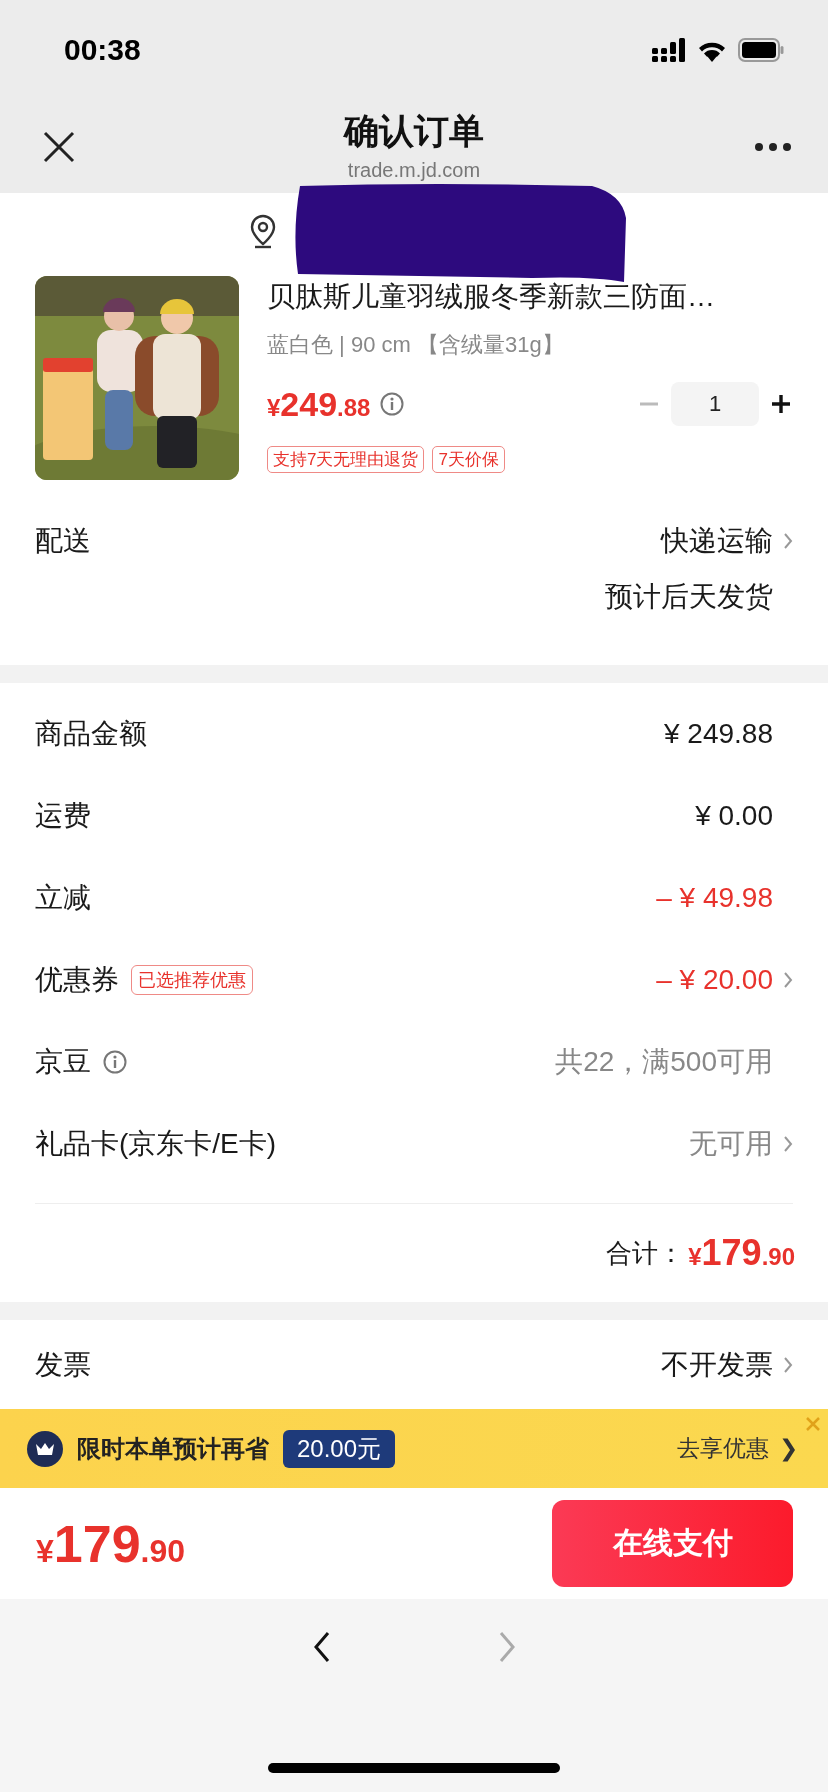  Describe the element at coordinates (63, 1364) in the screenshot. I see `invoice-label: 发票` at that location.